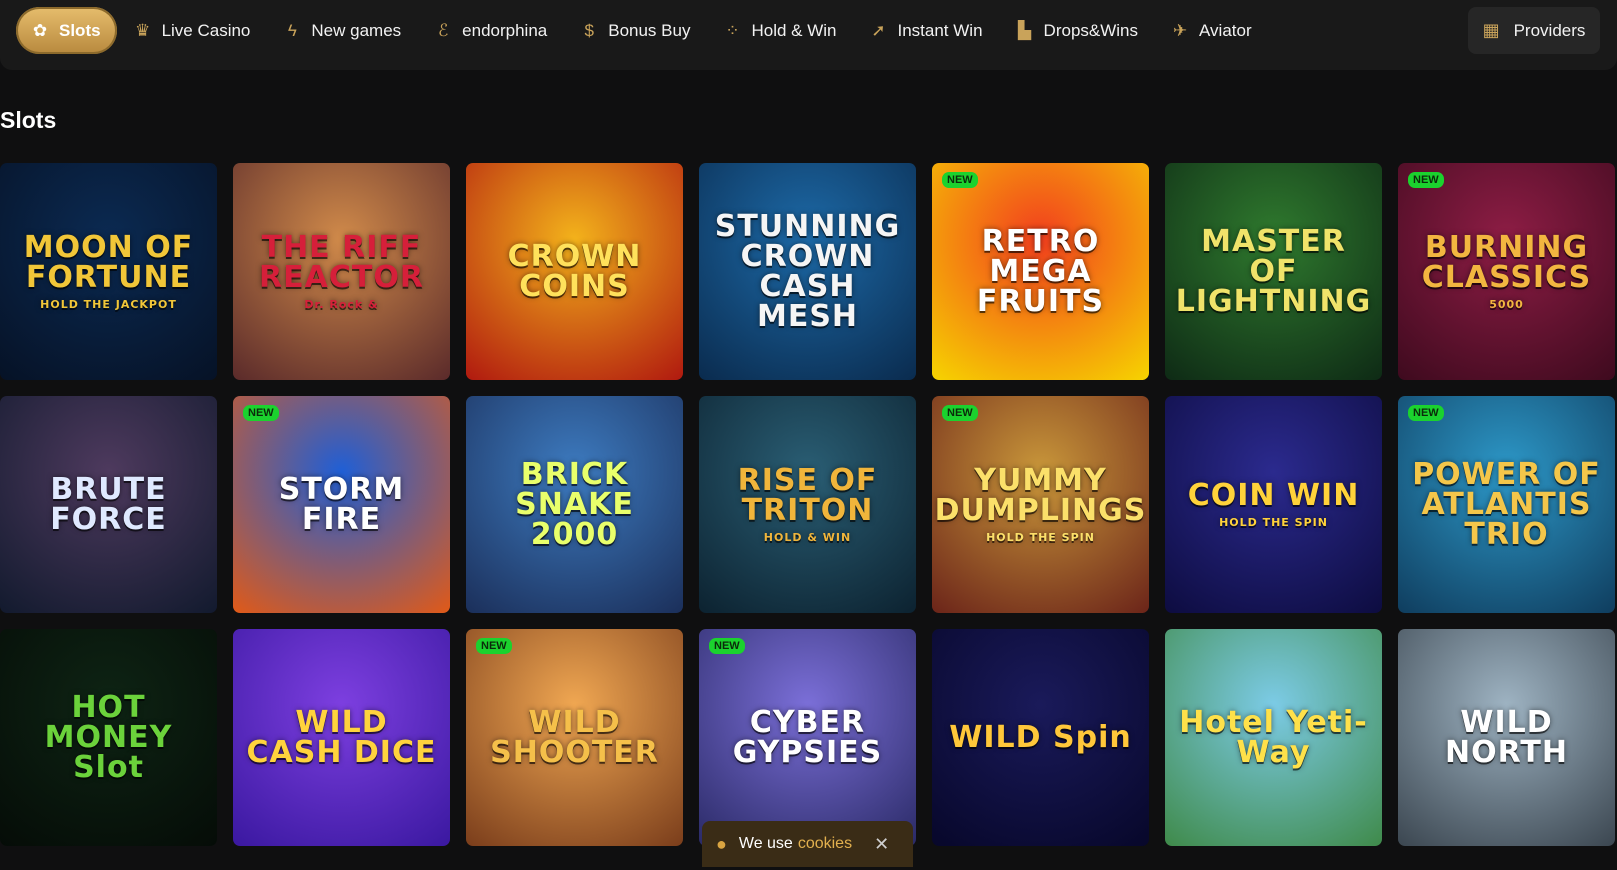 Image resolution: width=1617 pixels, height=870 pixels. What do you see at coordinates (825, 844) in the screenshot?
I see `cookies-link: cookies` at bounding box center [825, 844].